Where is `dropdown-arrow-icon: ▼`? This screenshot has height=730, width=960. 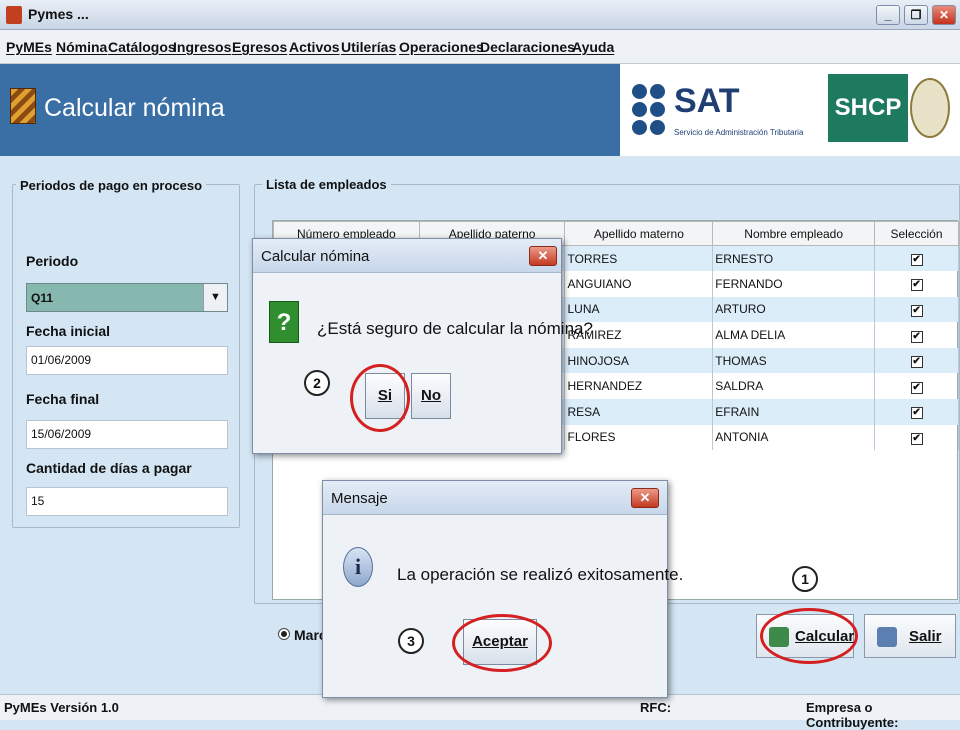
dropdown-arrow-icon: ▼ is located at coordinates (215, 297).